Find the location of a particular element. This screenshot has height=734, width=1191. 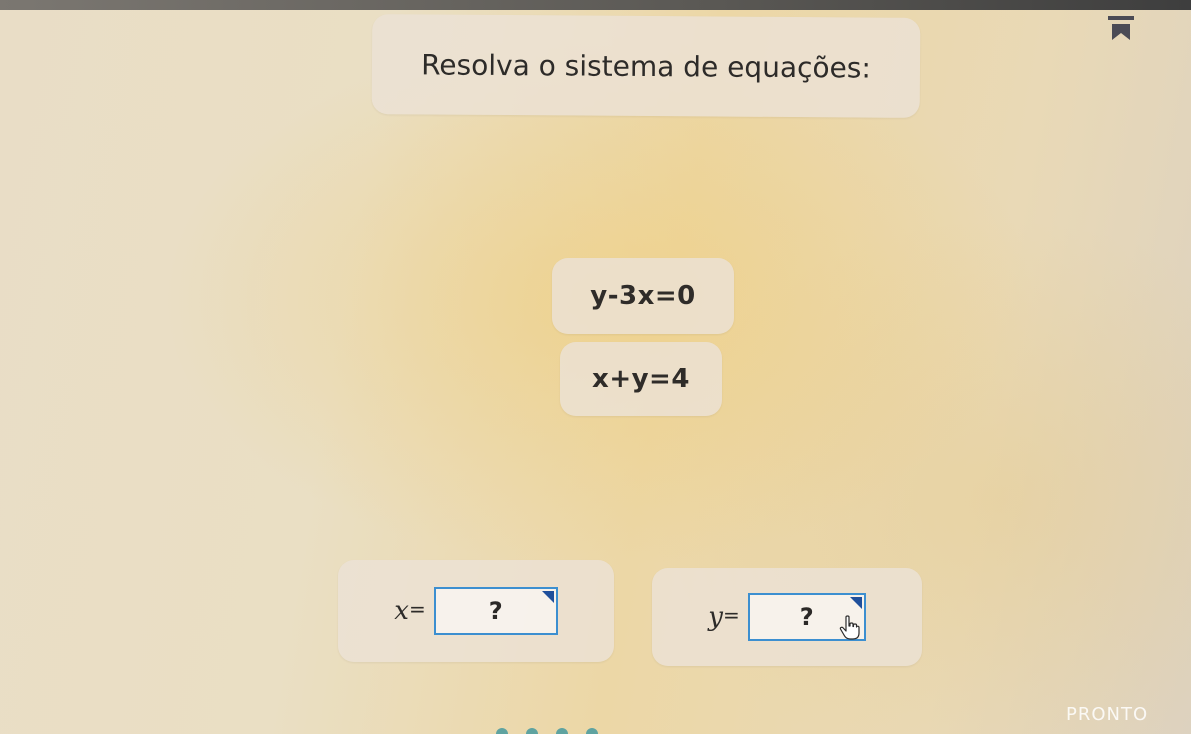

answer-input-y: ? is located at coordinates (806, 617).